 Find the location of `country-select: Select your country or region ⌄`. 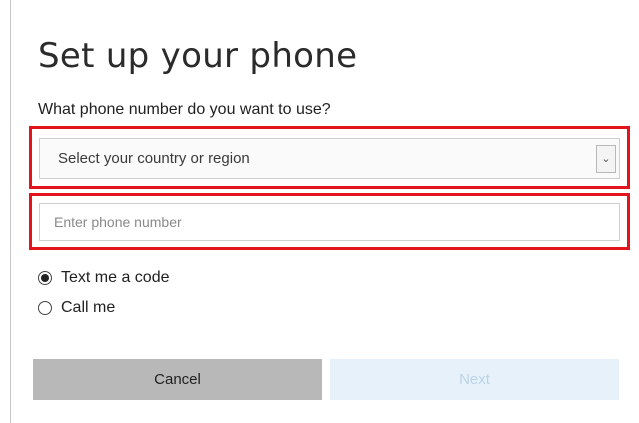

country-select: Select your country or region ⌄ is located at coordinates (329, 158).